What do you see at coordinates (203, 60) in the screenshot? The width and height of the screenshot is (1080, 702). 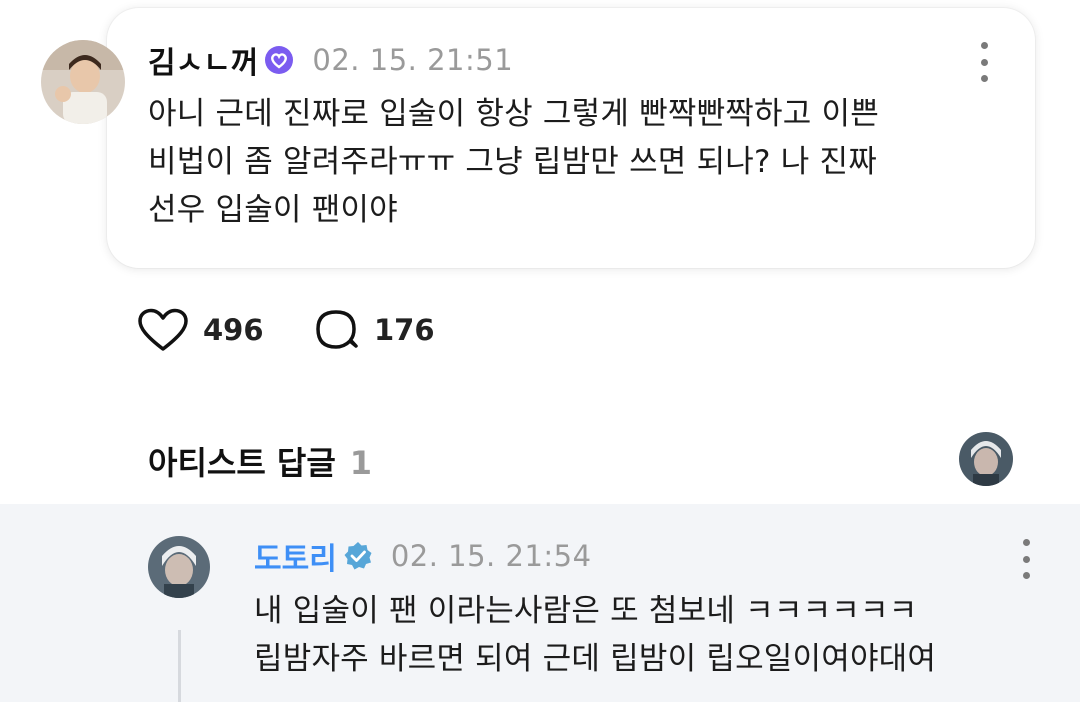 I see `fan-username: 김ㅅㄴ꺼` at bounding box center [203, 60].